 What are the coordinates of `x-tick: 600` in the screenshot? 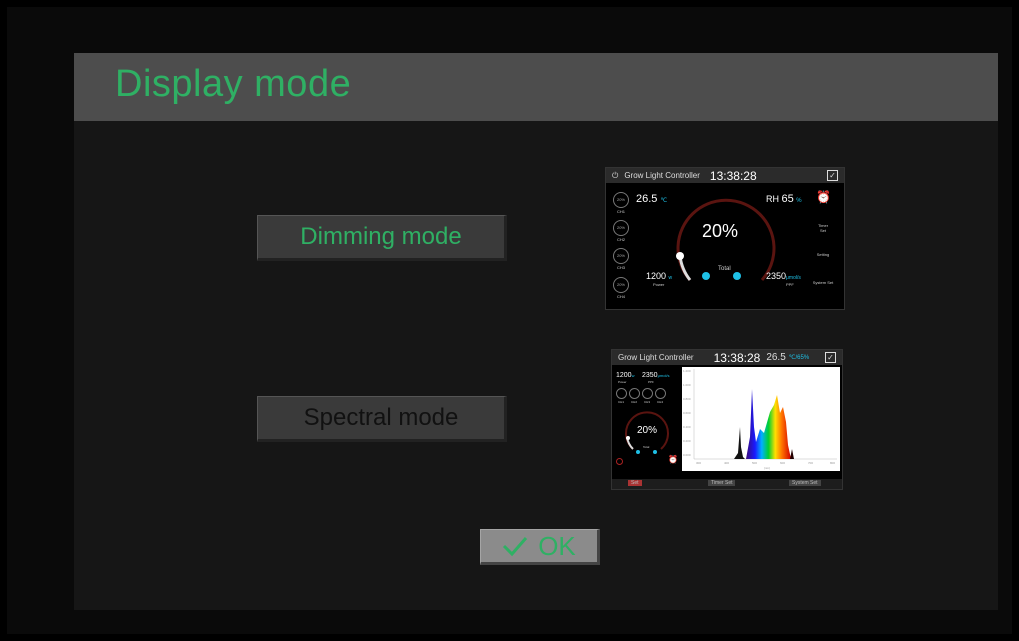 It's located at (783, 463).